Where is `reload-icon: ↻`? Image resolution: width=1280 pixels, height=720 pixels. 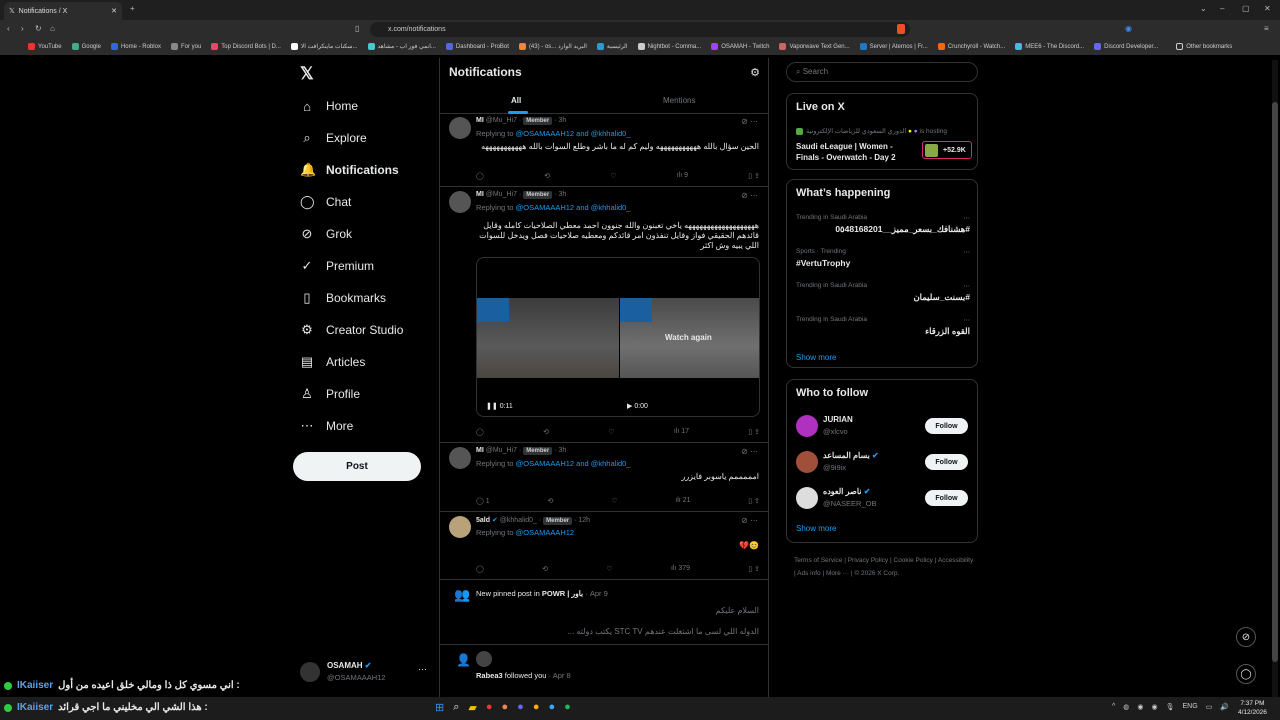 reload-icon: ↻ is located at coordinates (38, 28).